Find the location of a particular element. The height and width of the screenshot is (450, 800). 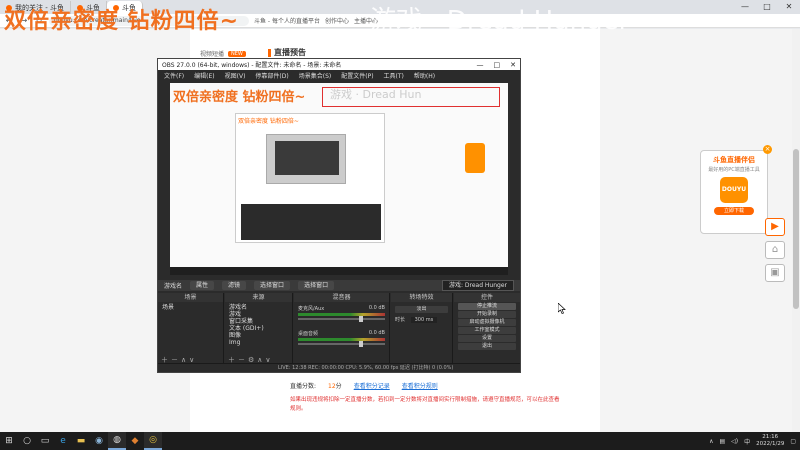

channel-level: 0.0 dB is located at coordinates (376, 333).